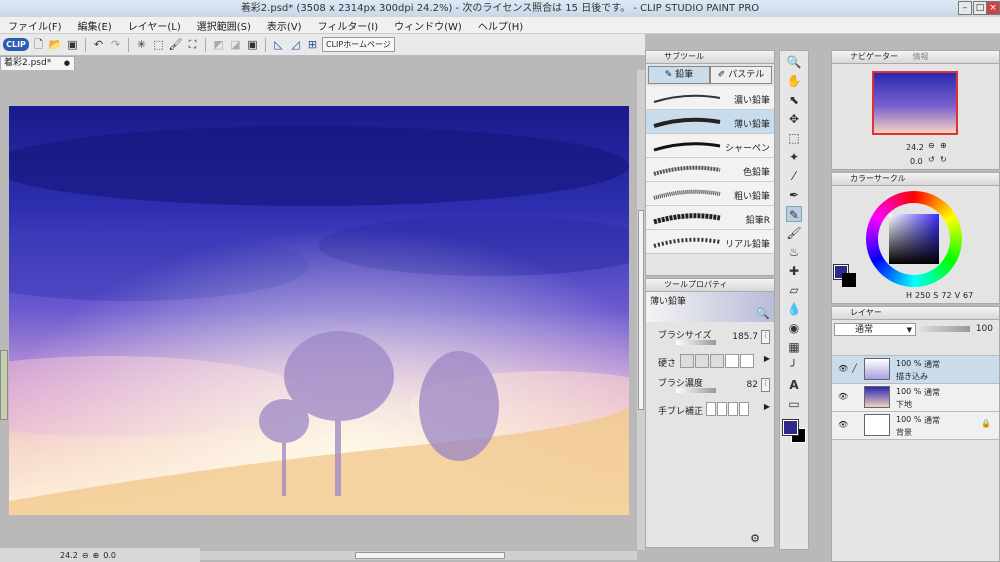  Describe the element at coordinates (55, 44) in the screenshot. I see `open-folder-icon: 📂` at that location.